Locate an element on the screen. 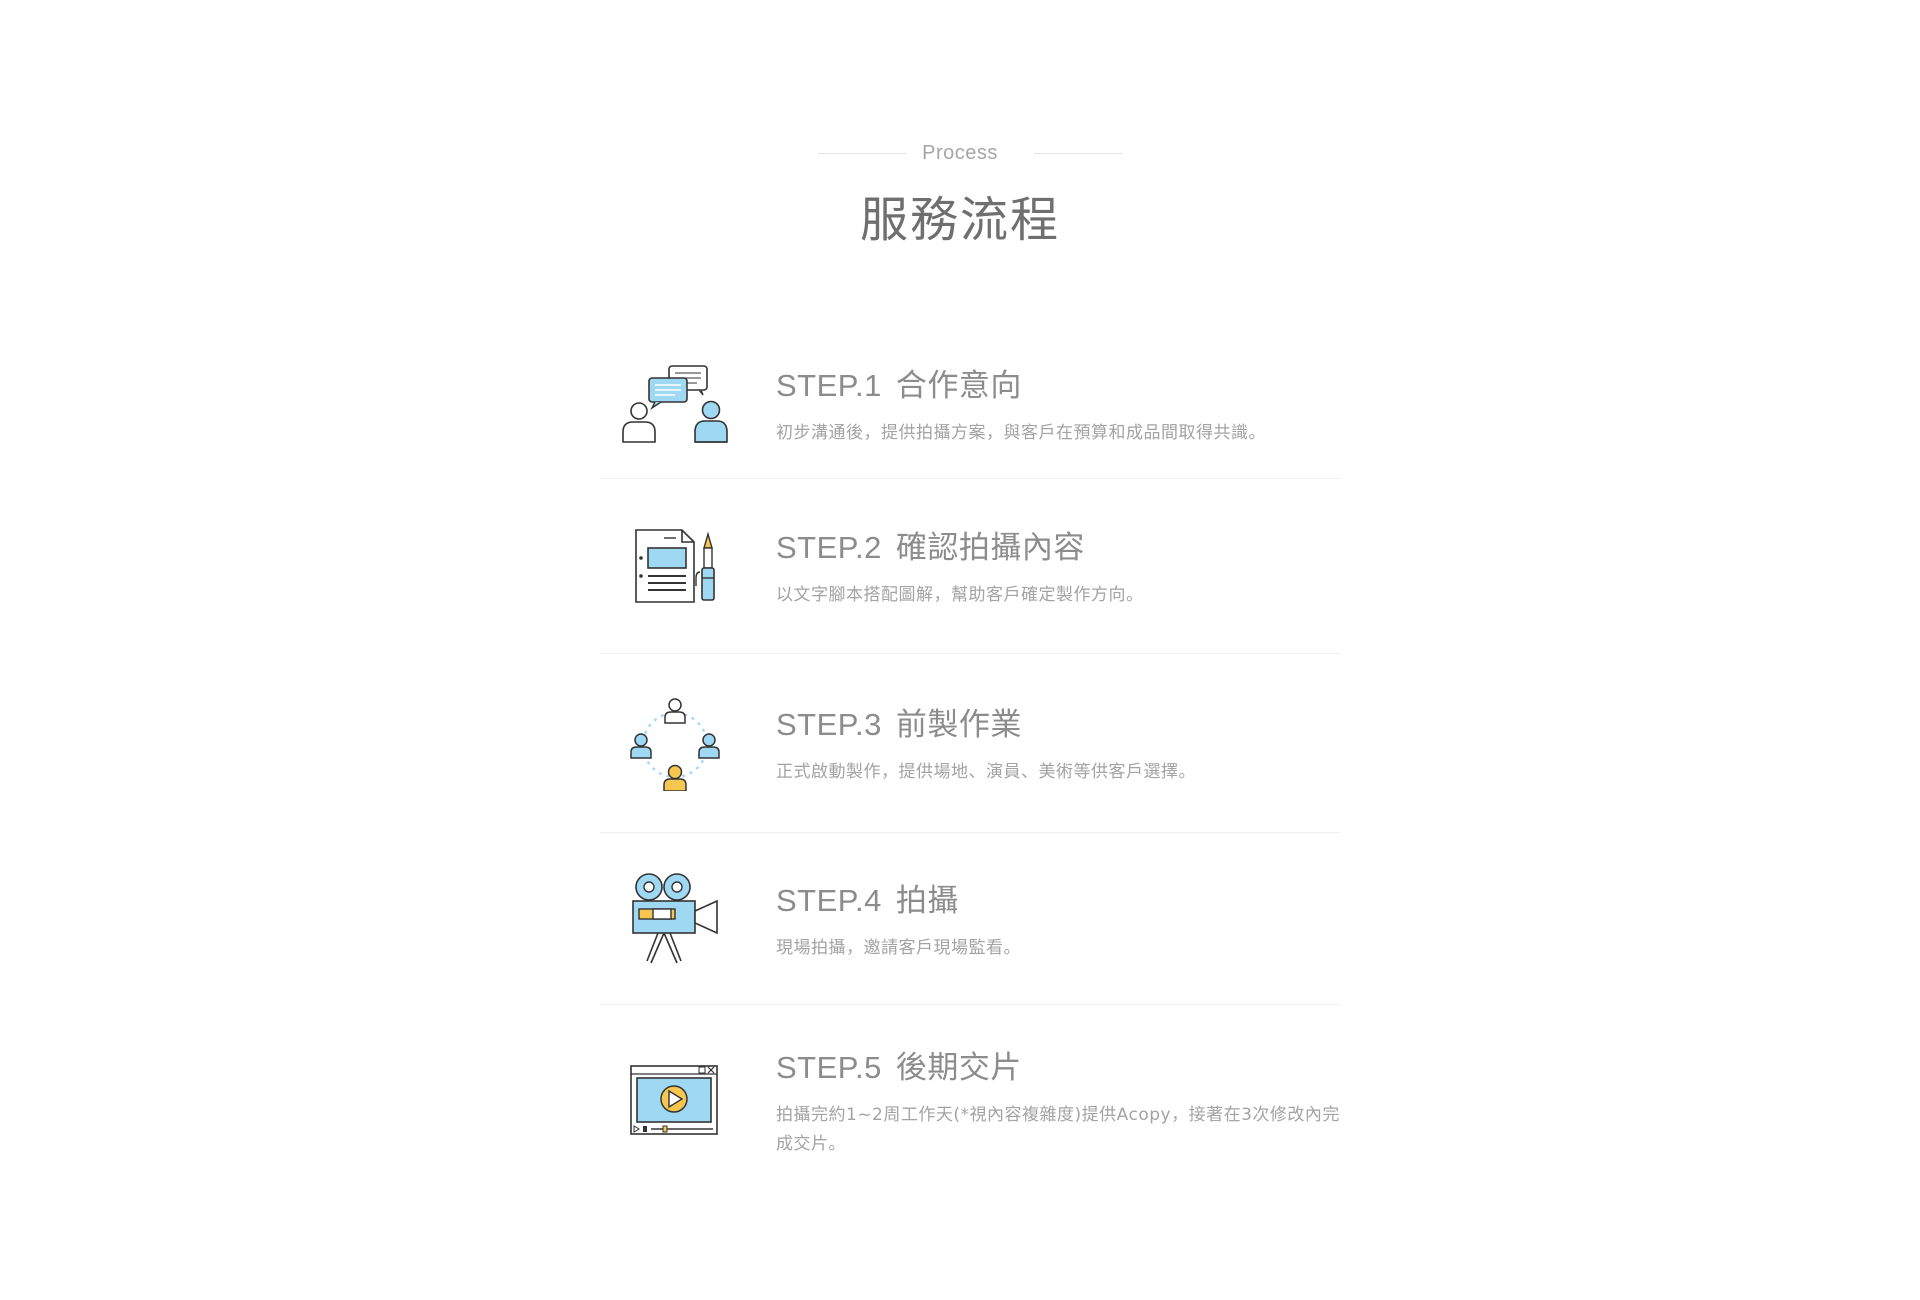 The height and width of the screenshot is (1300, 1920). step-heading: 前製作業 is located at coordinates (958, 724).